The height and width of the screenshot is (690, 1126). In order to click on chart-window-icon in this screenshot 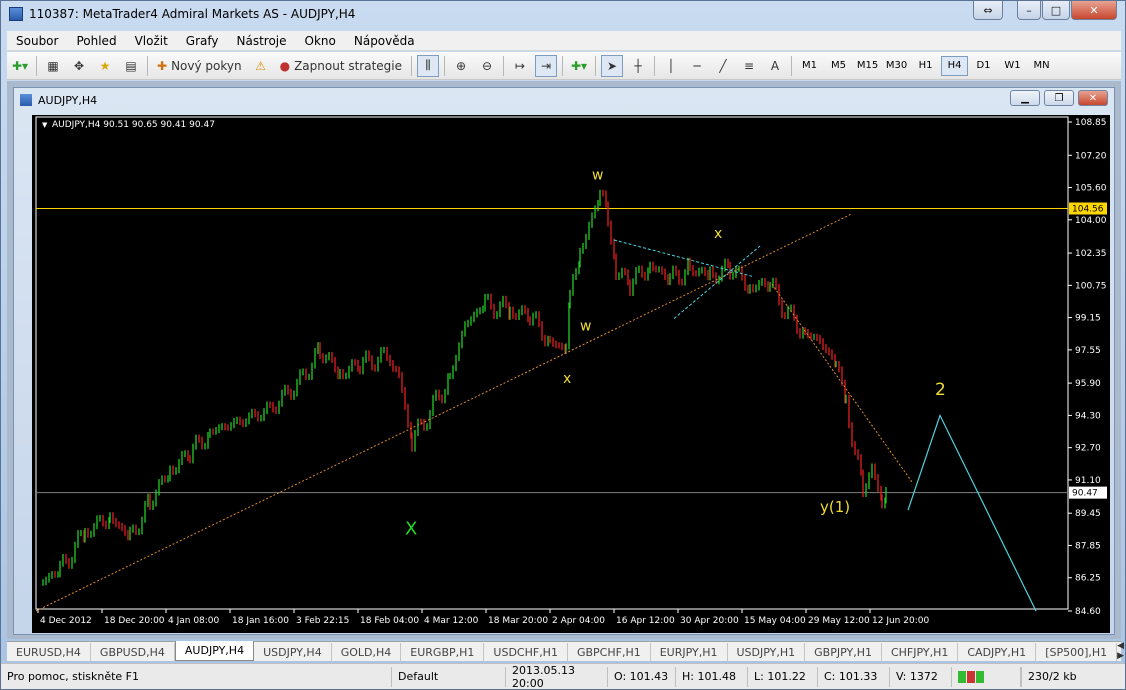, I will do `click(26, 100)`.